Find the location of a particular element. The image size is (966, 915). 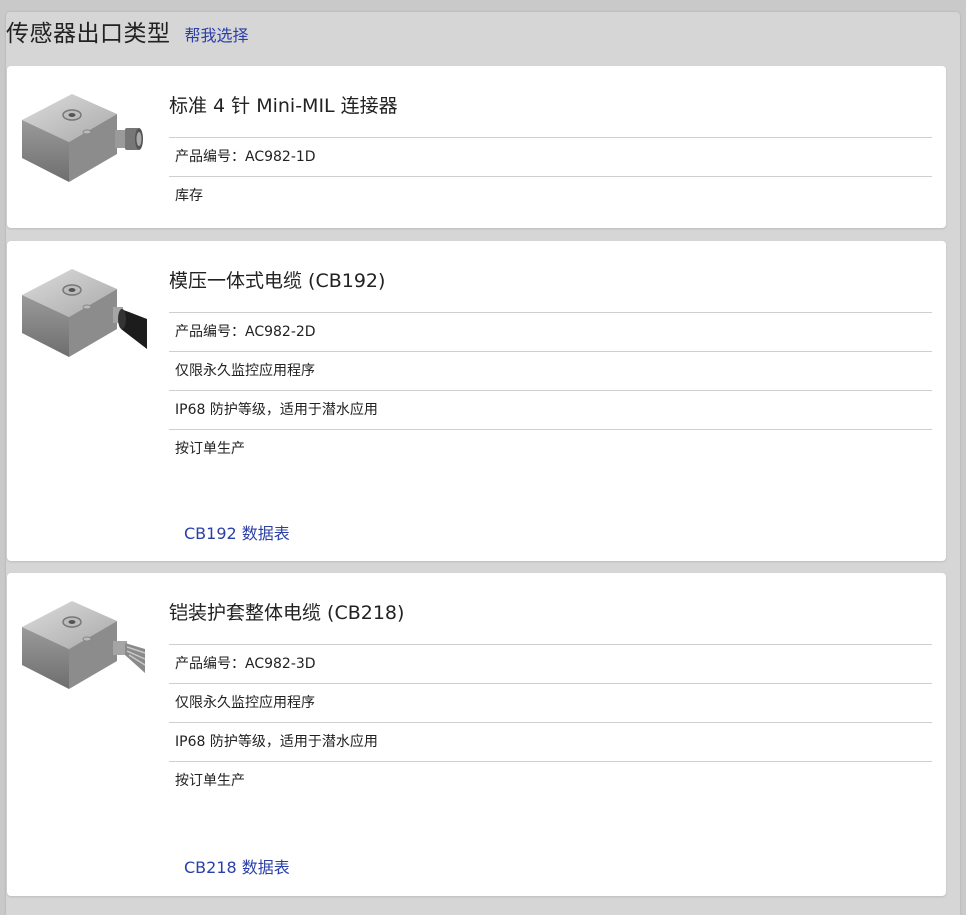

page-title: 传感器出口类型 is located at coordinates (88, 34).